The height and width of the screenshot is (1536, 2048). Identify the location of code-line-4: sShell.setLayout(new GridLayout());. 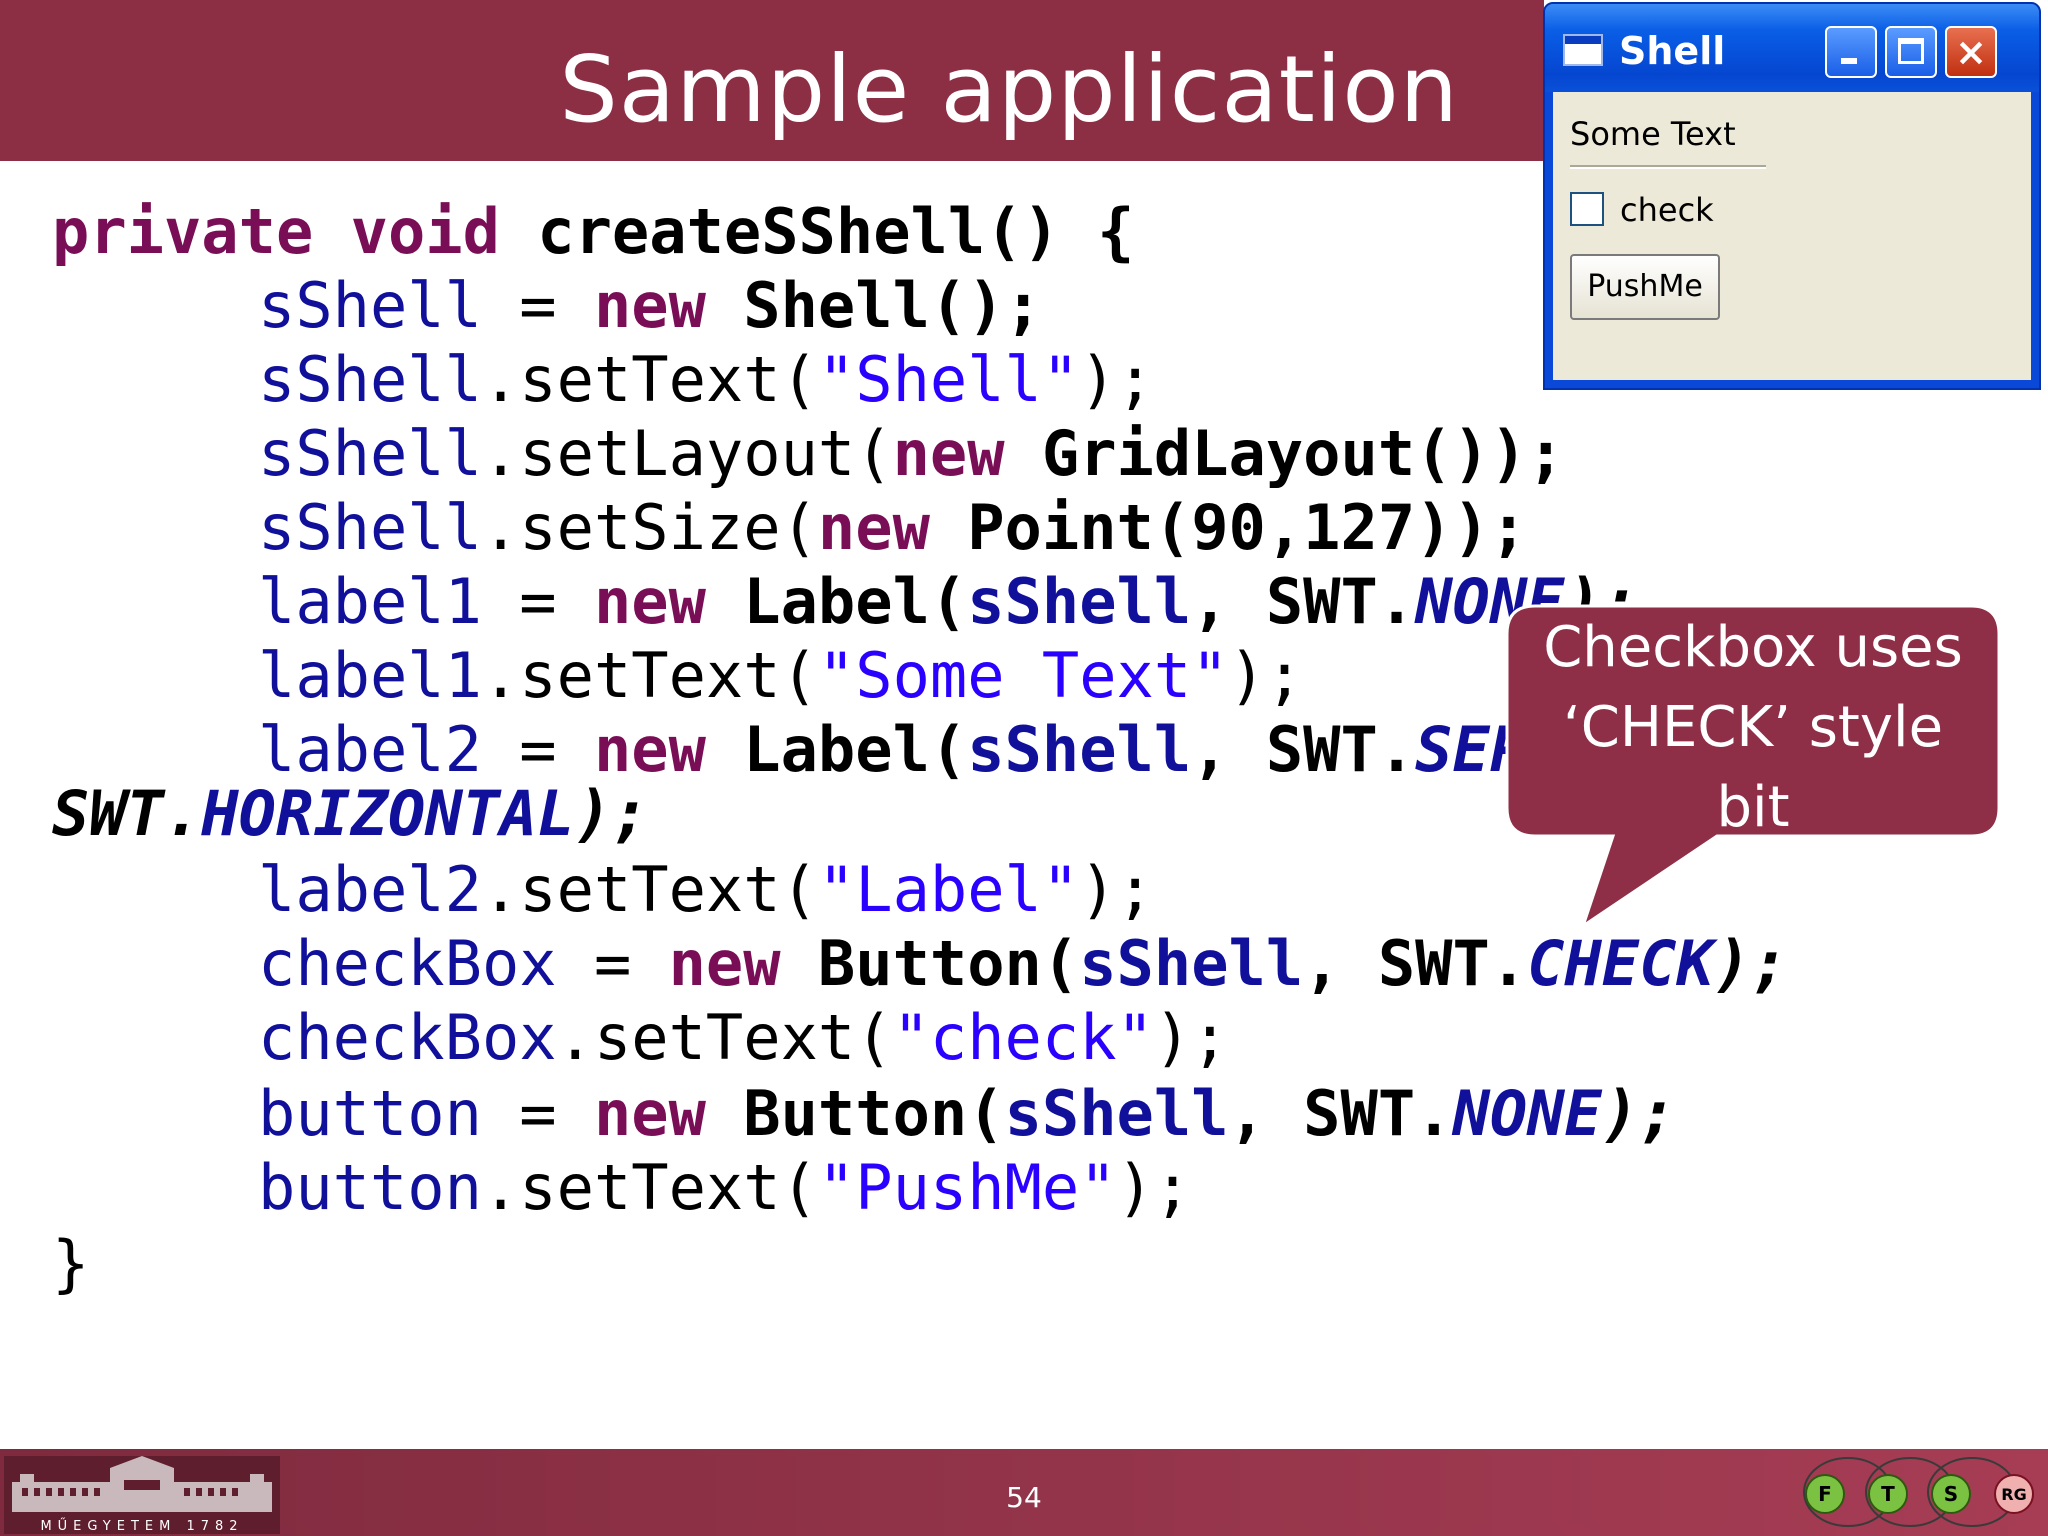
(911, 454).